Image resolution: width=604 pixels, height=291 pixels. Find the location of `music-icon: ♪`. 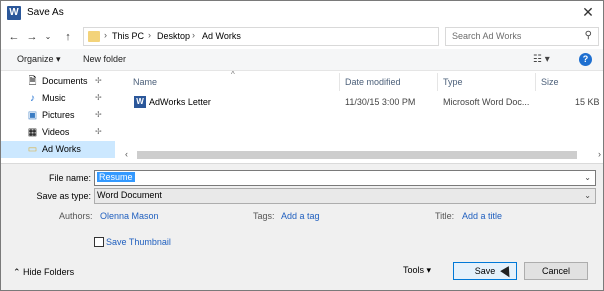

music-icon: ♪ is located at coordinates (32, 98).